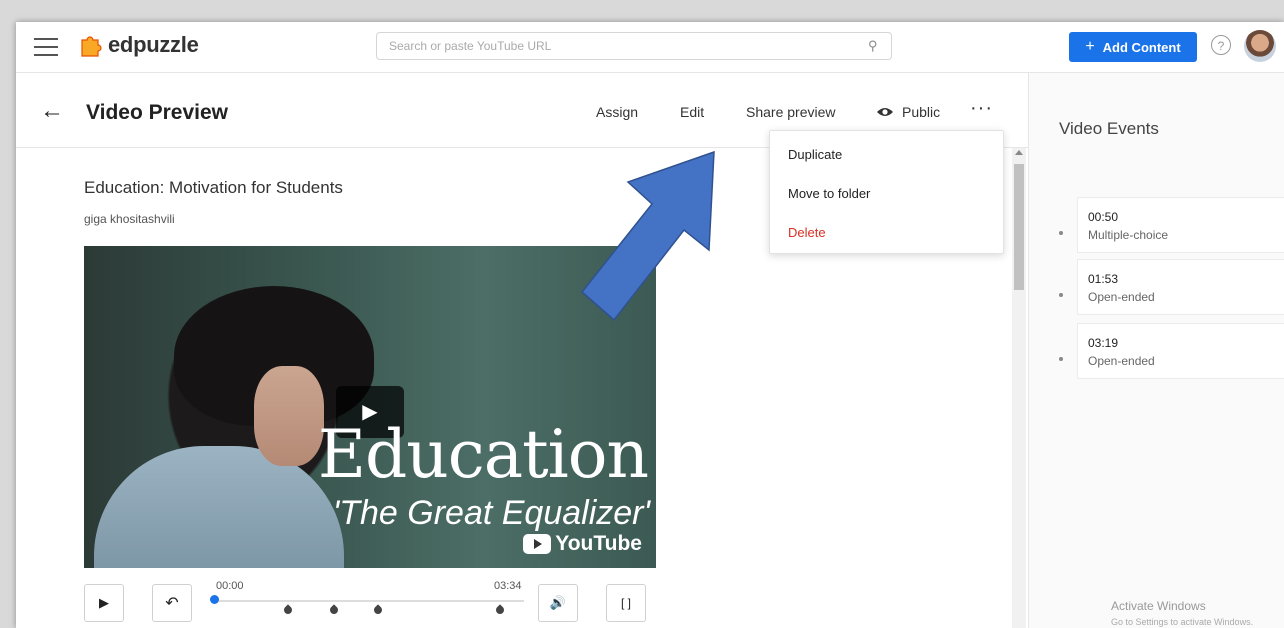  Describe the element at coordinates (886, 192) in the screenshot. I see `more-options-menu: Duplicate Move to folder Delete` at that location.